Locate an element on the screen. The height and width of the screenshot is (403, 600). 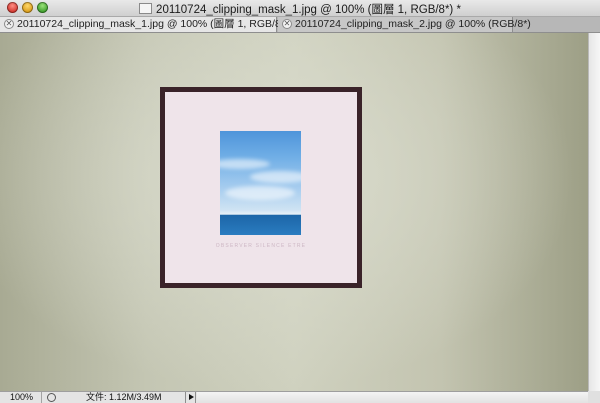
file-size-info: 文件: 1.12M/3.49M is located at coordinates (124, 397).